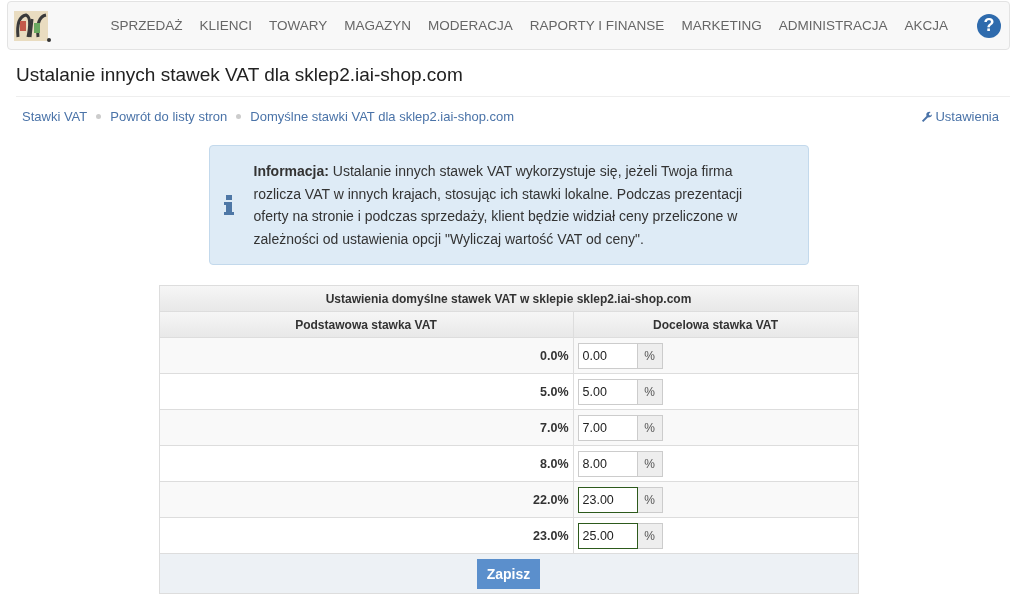 Image resolution: width=1017 pixels, height=604 pixels. Describe the element at coordinates (382, 116) in the screenshot. I see `breadcrumb-link: Domyślne stawki VAT dla sklep2.iai-shop.com` at that location.